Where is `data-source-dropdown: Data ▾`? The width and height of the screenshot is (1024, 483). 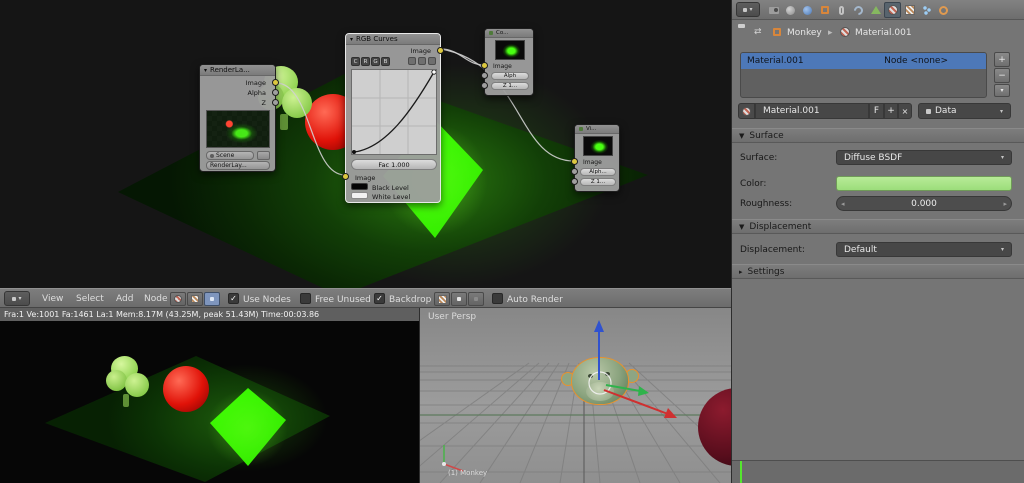 data-source-dropdown: Data ▾ is located at coordinates (964, 111).